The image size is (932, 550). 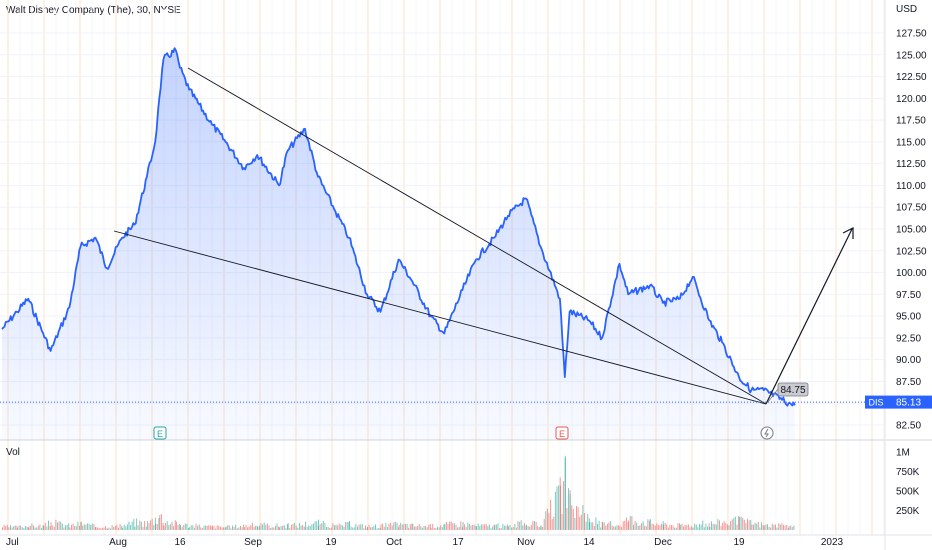 What do you see at coordinates (526, 542) in the screenshot?
I see `x-tick-label: Nov` at bounding box center [526, 542].